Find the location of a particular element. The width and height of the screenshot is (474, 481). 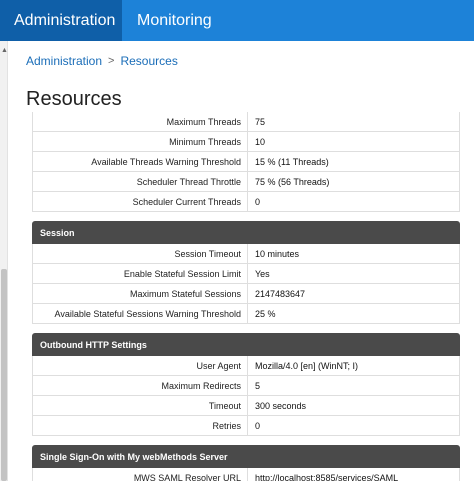

page-title: Resources is located at coordinates (74, 99).